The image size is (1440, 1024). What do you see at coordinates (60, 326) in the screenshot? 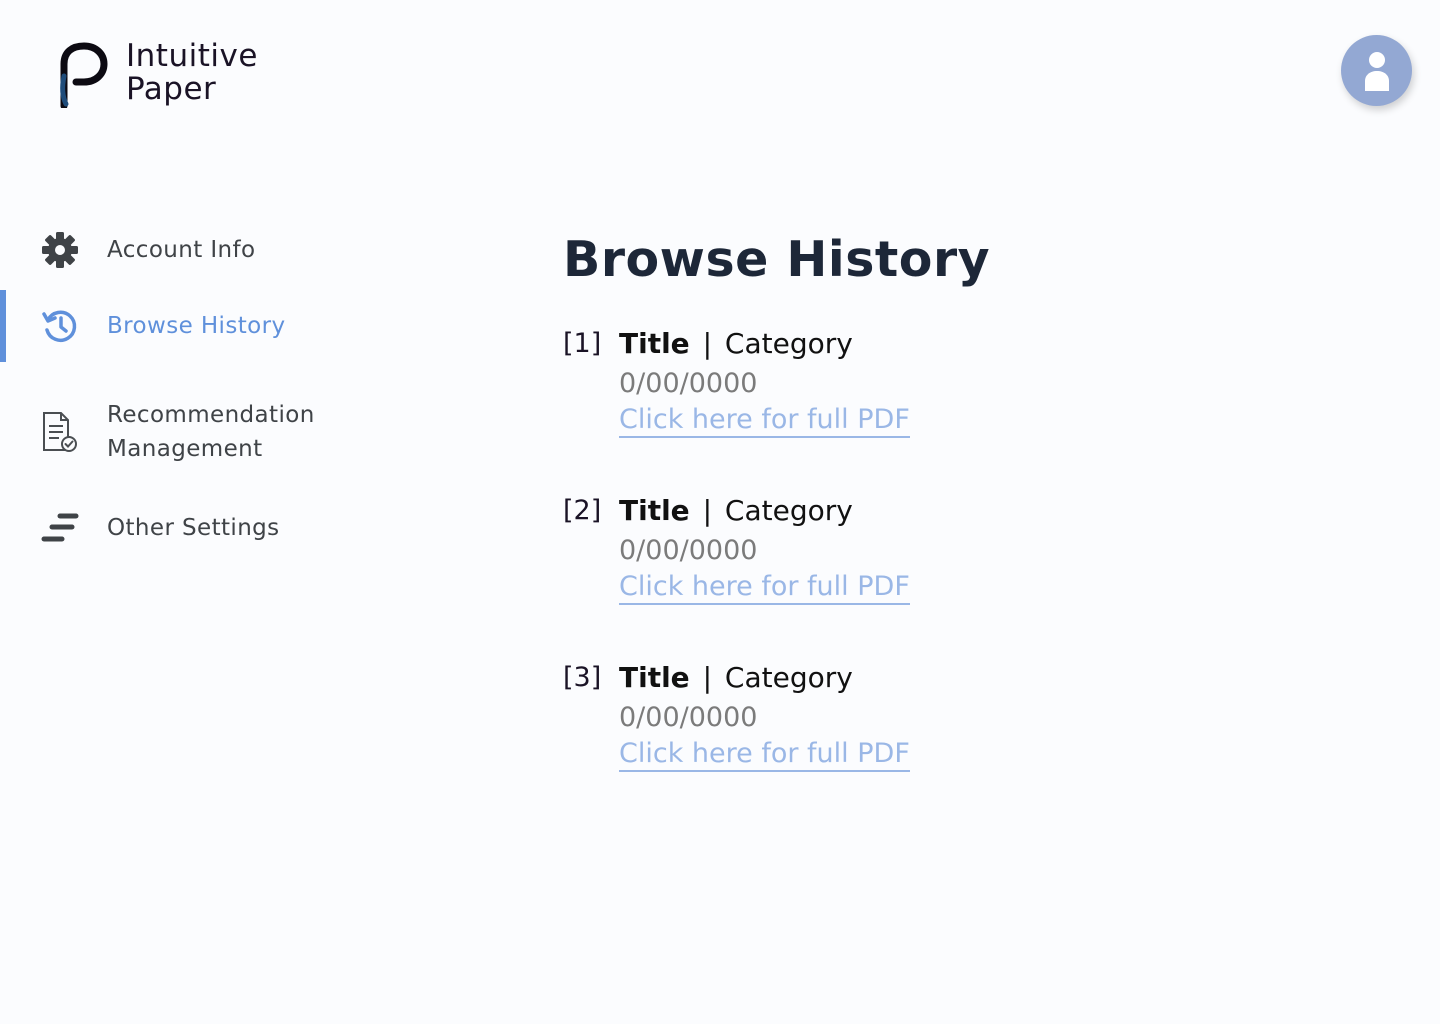
I see `history-icon` at bounding box center [60, 326].